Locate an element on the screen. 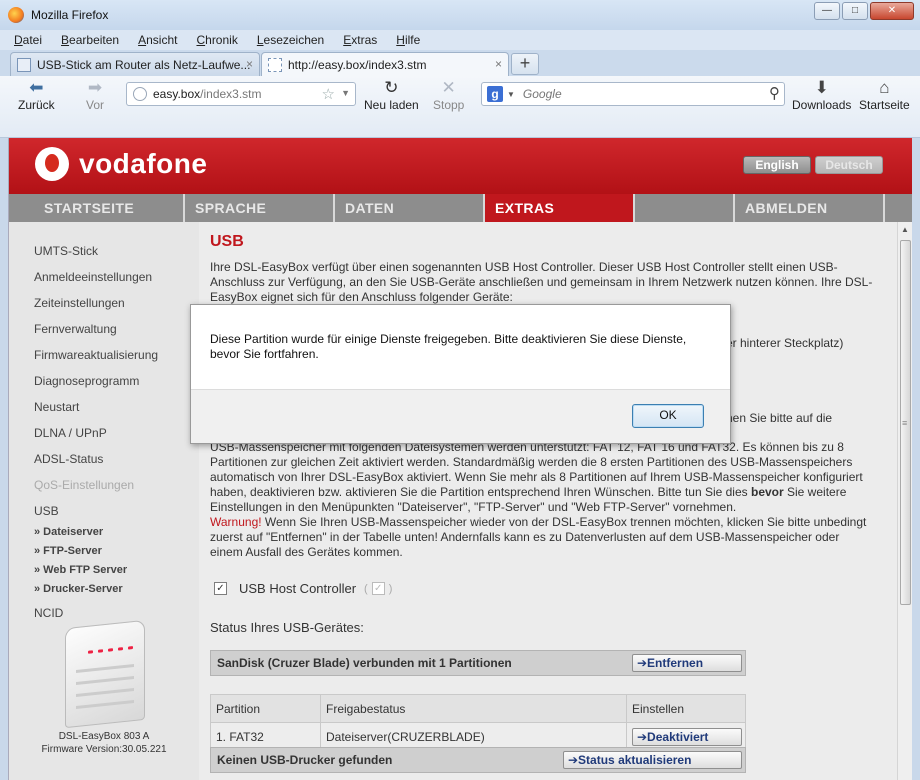 The image size is (920, 780). menu-hilfe: Hilfe is located at coordinates (408, 40).